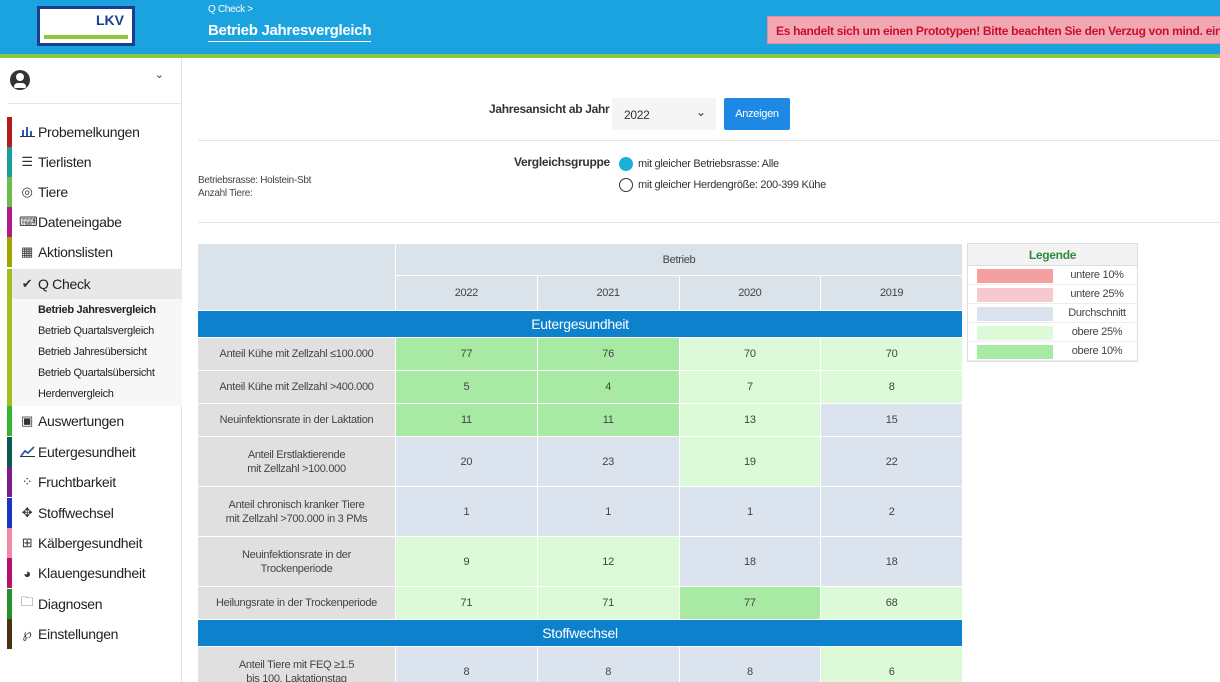 This screenshot has height=682, width=1220. Describe the element at coordinates (95, 85) in the screenshot. I see `user-menu: ⌄` at that location.